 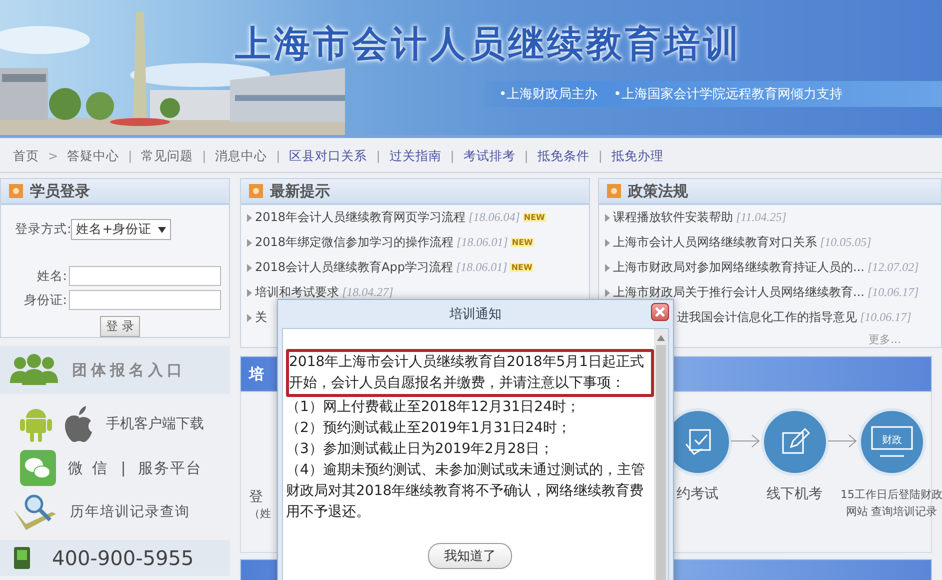 What do you see at coordinates (637, 156) in the screenshot?
I see `nav-link: 抵免办理` at bounding box center [637, 156].